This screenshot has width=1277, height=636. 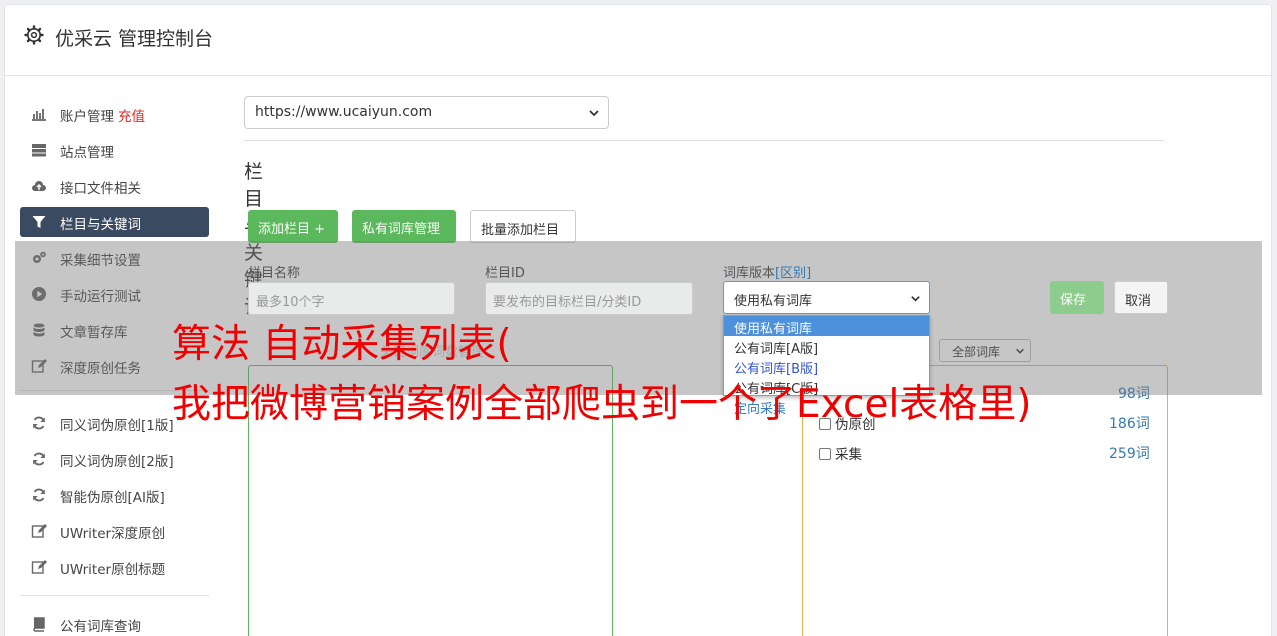 I want to click on lib-count: 186词, so click(x=1129, y=424).